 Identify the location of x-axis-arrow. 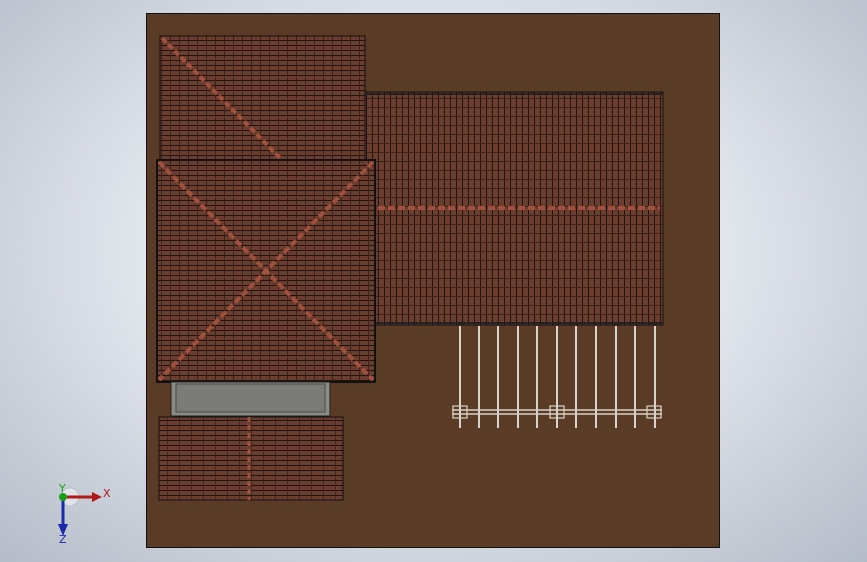
(97, 497).